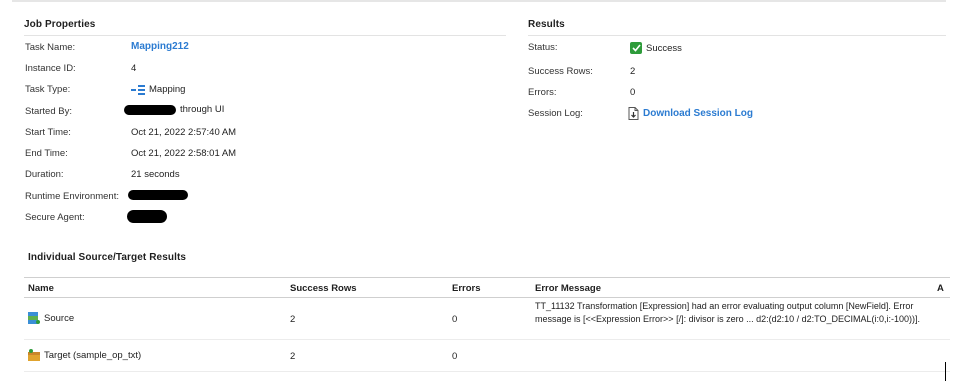 This screenshot has width=973, height=381. Describe the element at coordinates (150, 109) in the screenshot. I see `redacted-user` at that location.